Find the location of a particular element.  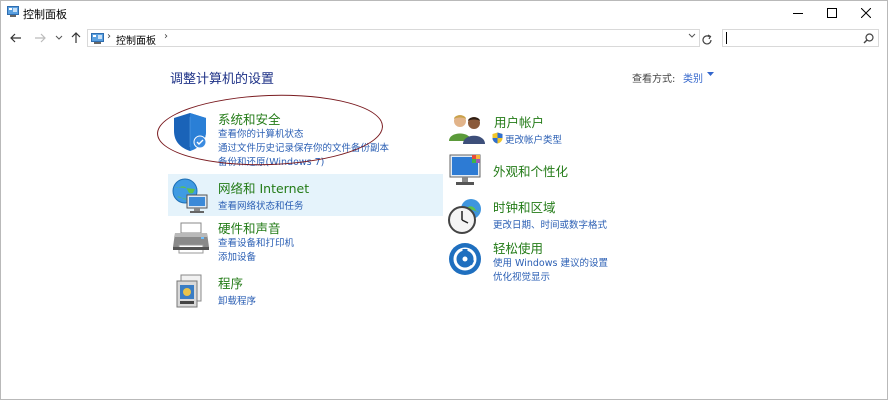

globe-network-icon is located at coordinates (191, 196).